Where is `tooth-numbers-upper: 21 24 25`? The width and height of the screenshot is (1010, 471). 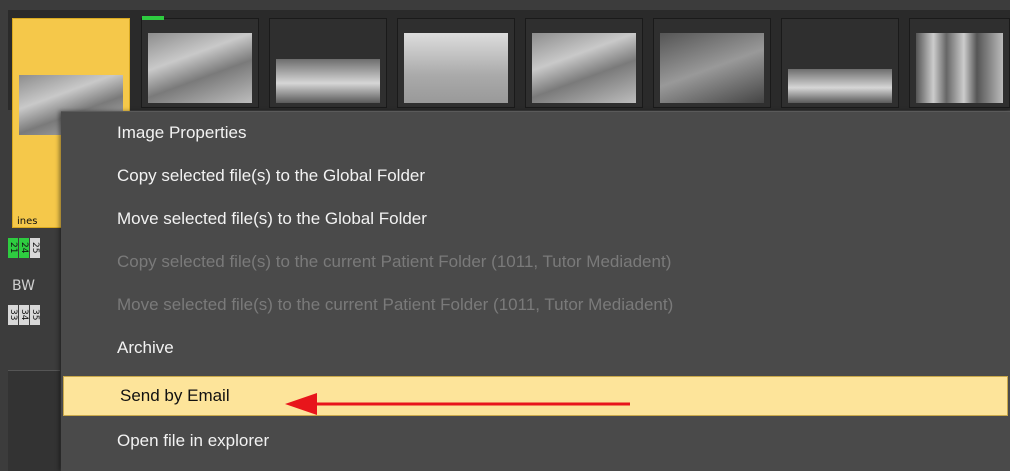 tooth-numbers-upper: 21 24 25 is located at coordinates (24, 248).